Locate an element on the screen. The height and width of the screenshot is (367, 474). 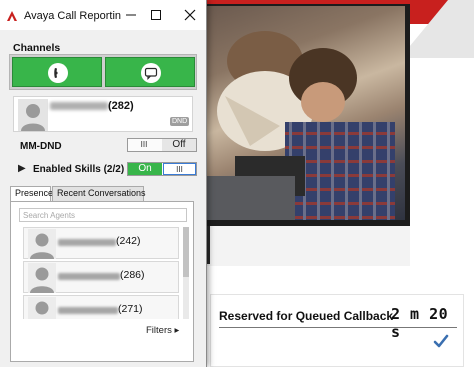
enabled-skills-toggle: On III is located at coordinates (162, 169).